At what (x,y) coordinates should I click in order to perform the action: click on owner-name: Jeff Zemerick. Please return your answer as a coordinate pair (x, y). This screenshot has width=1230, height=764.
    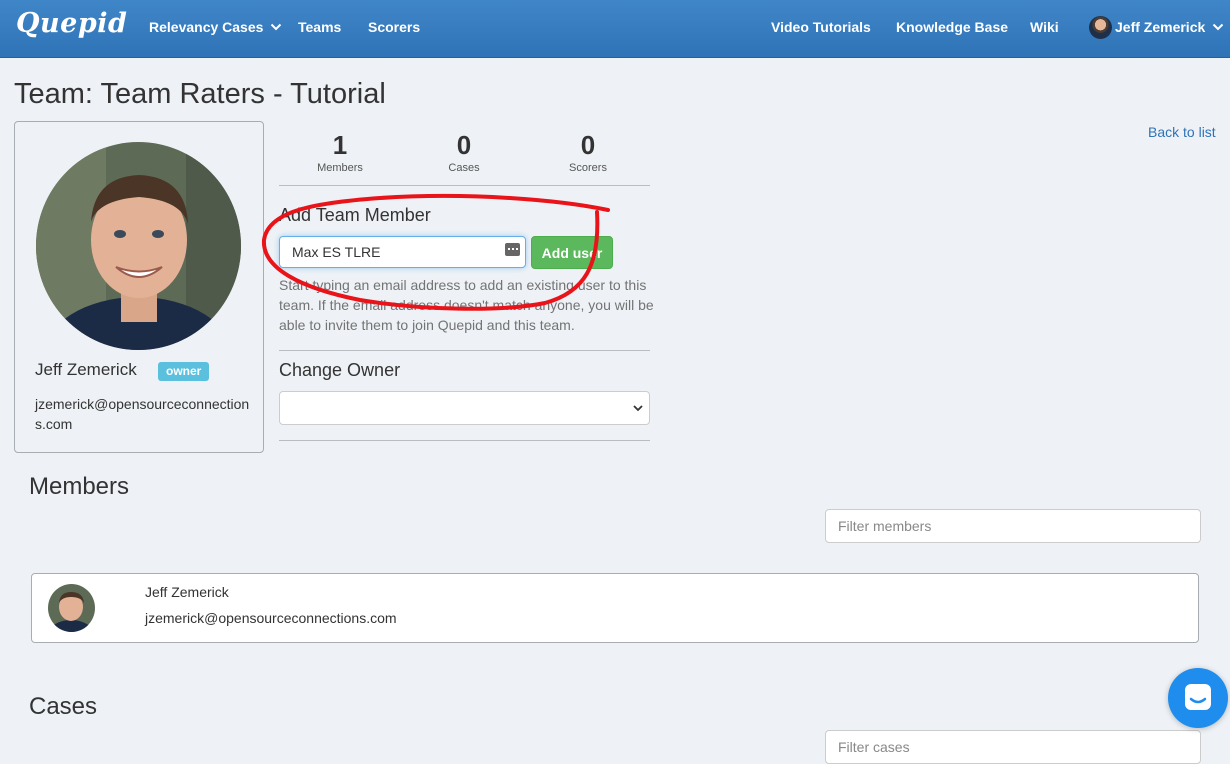
    Looking at the image, I should click on (86, 369).